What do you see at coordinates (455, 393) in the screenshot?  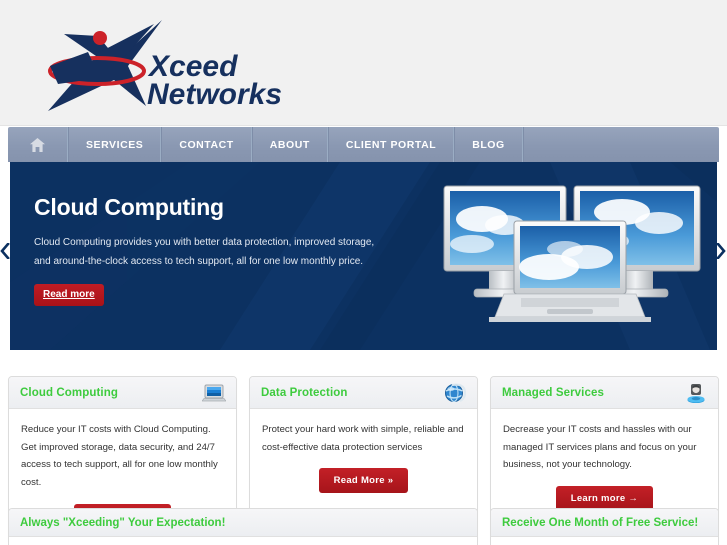 I see `globe-icon` at bounding box center [455, 393].